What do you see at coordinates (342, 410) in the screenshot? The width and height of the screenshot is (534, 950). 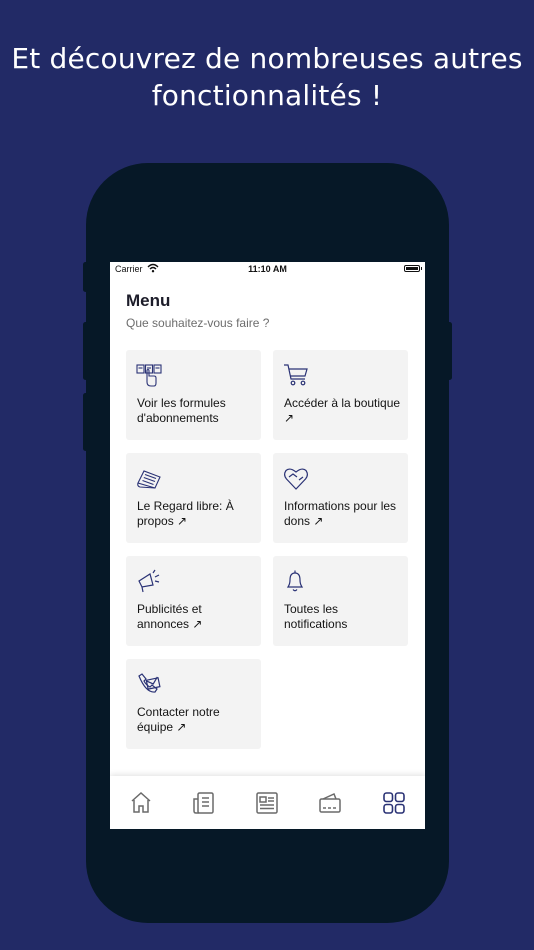 I see `menu-item-label: Accéder à la boutique ↗` at bounding box center [342, 410].